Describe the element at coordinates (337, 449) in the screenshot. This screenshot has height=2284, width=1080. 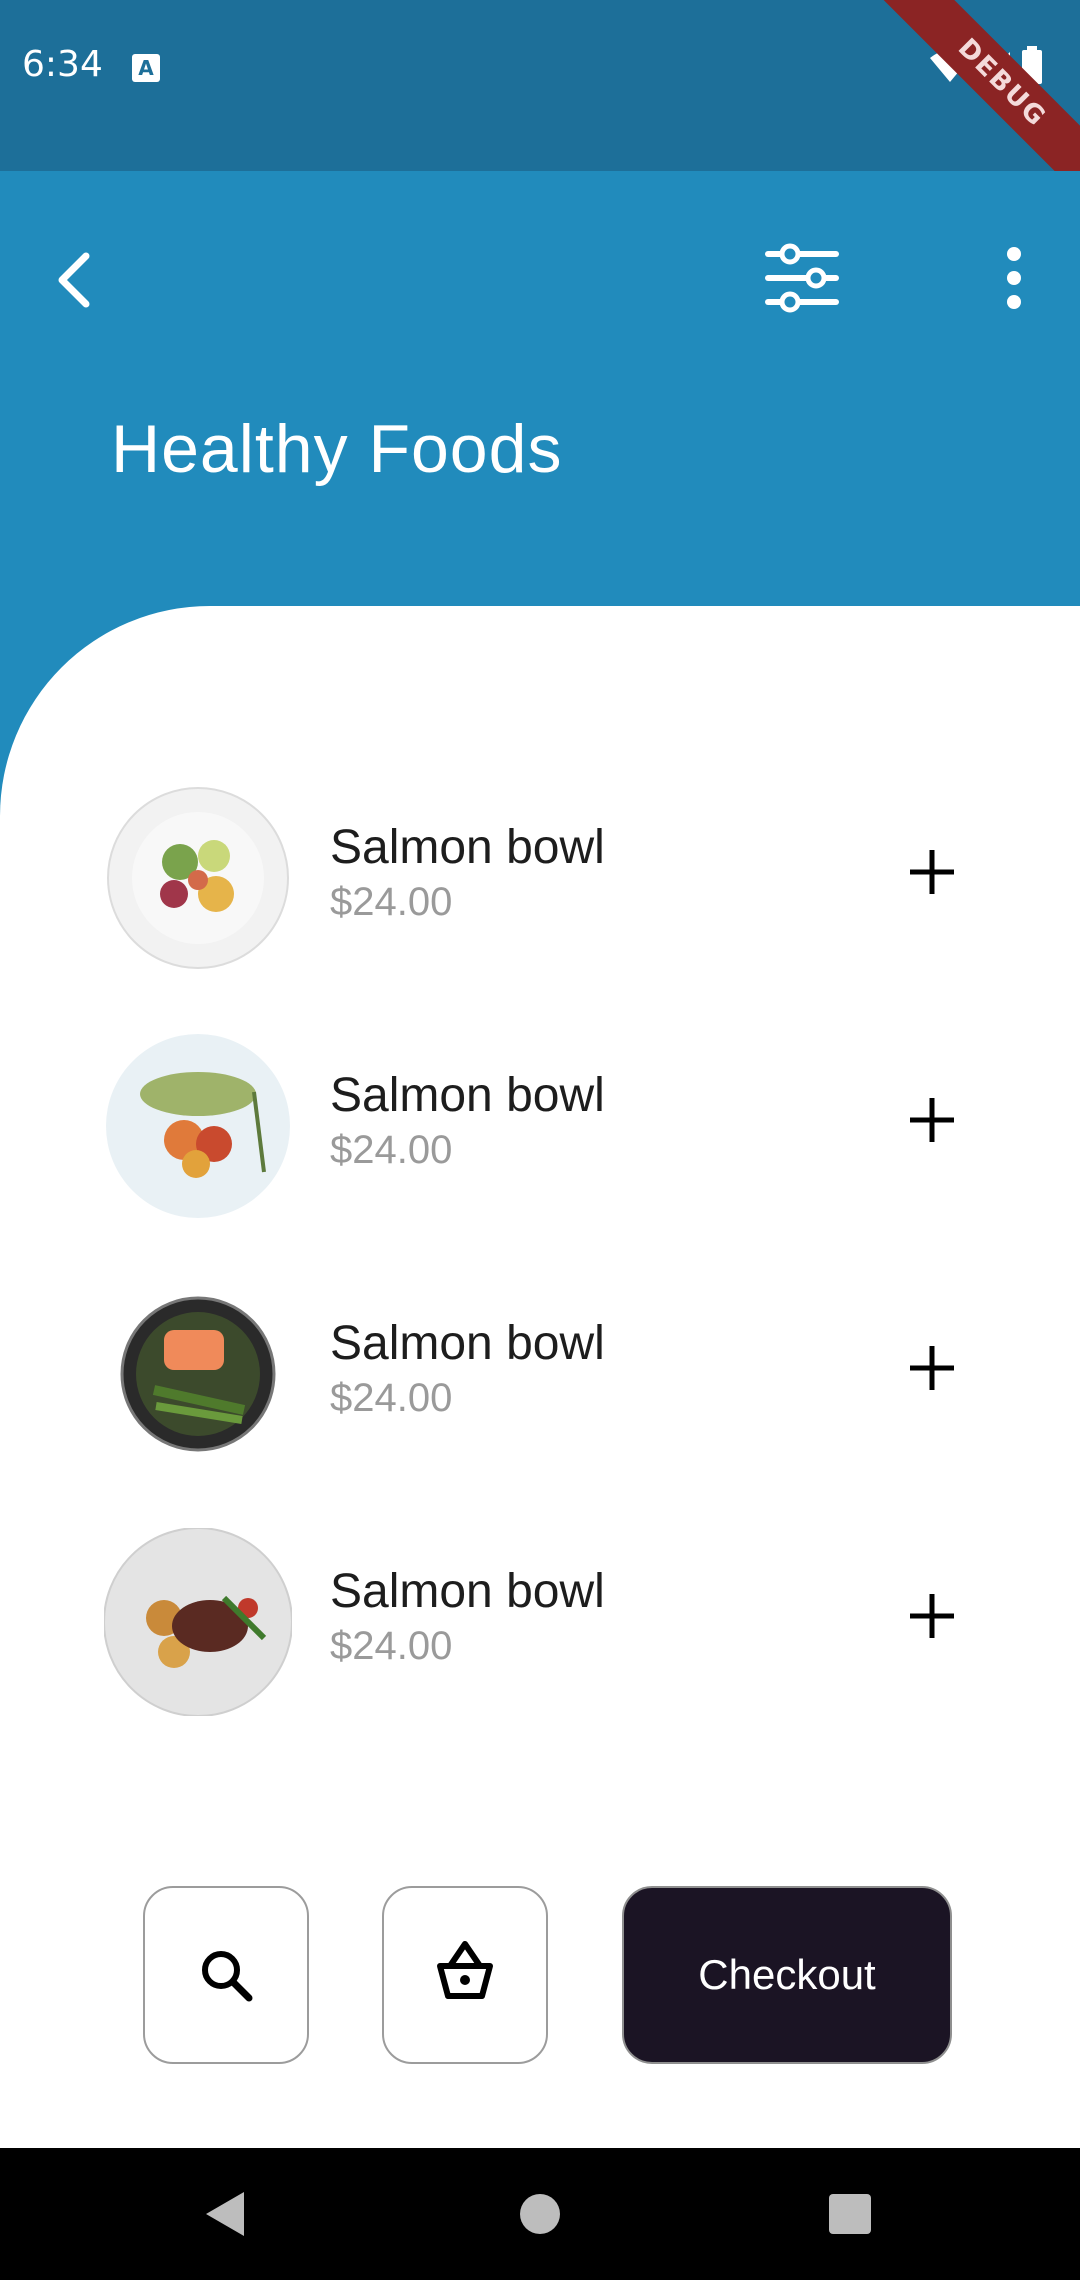
I see `page-title: Healthy Foods` at that location.